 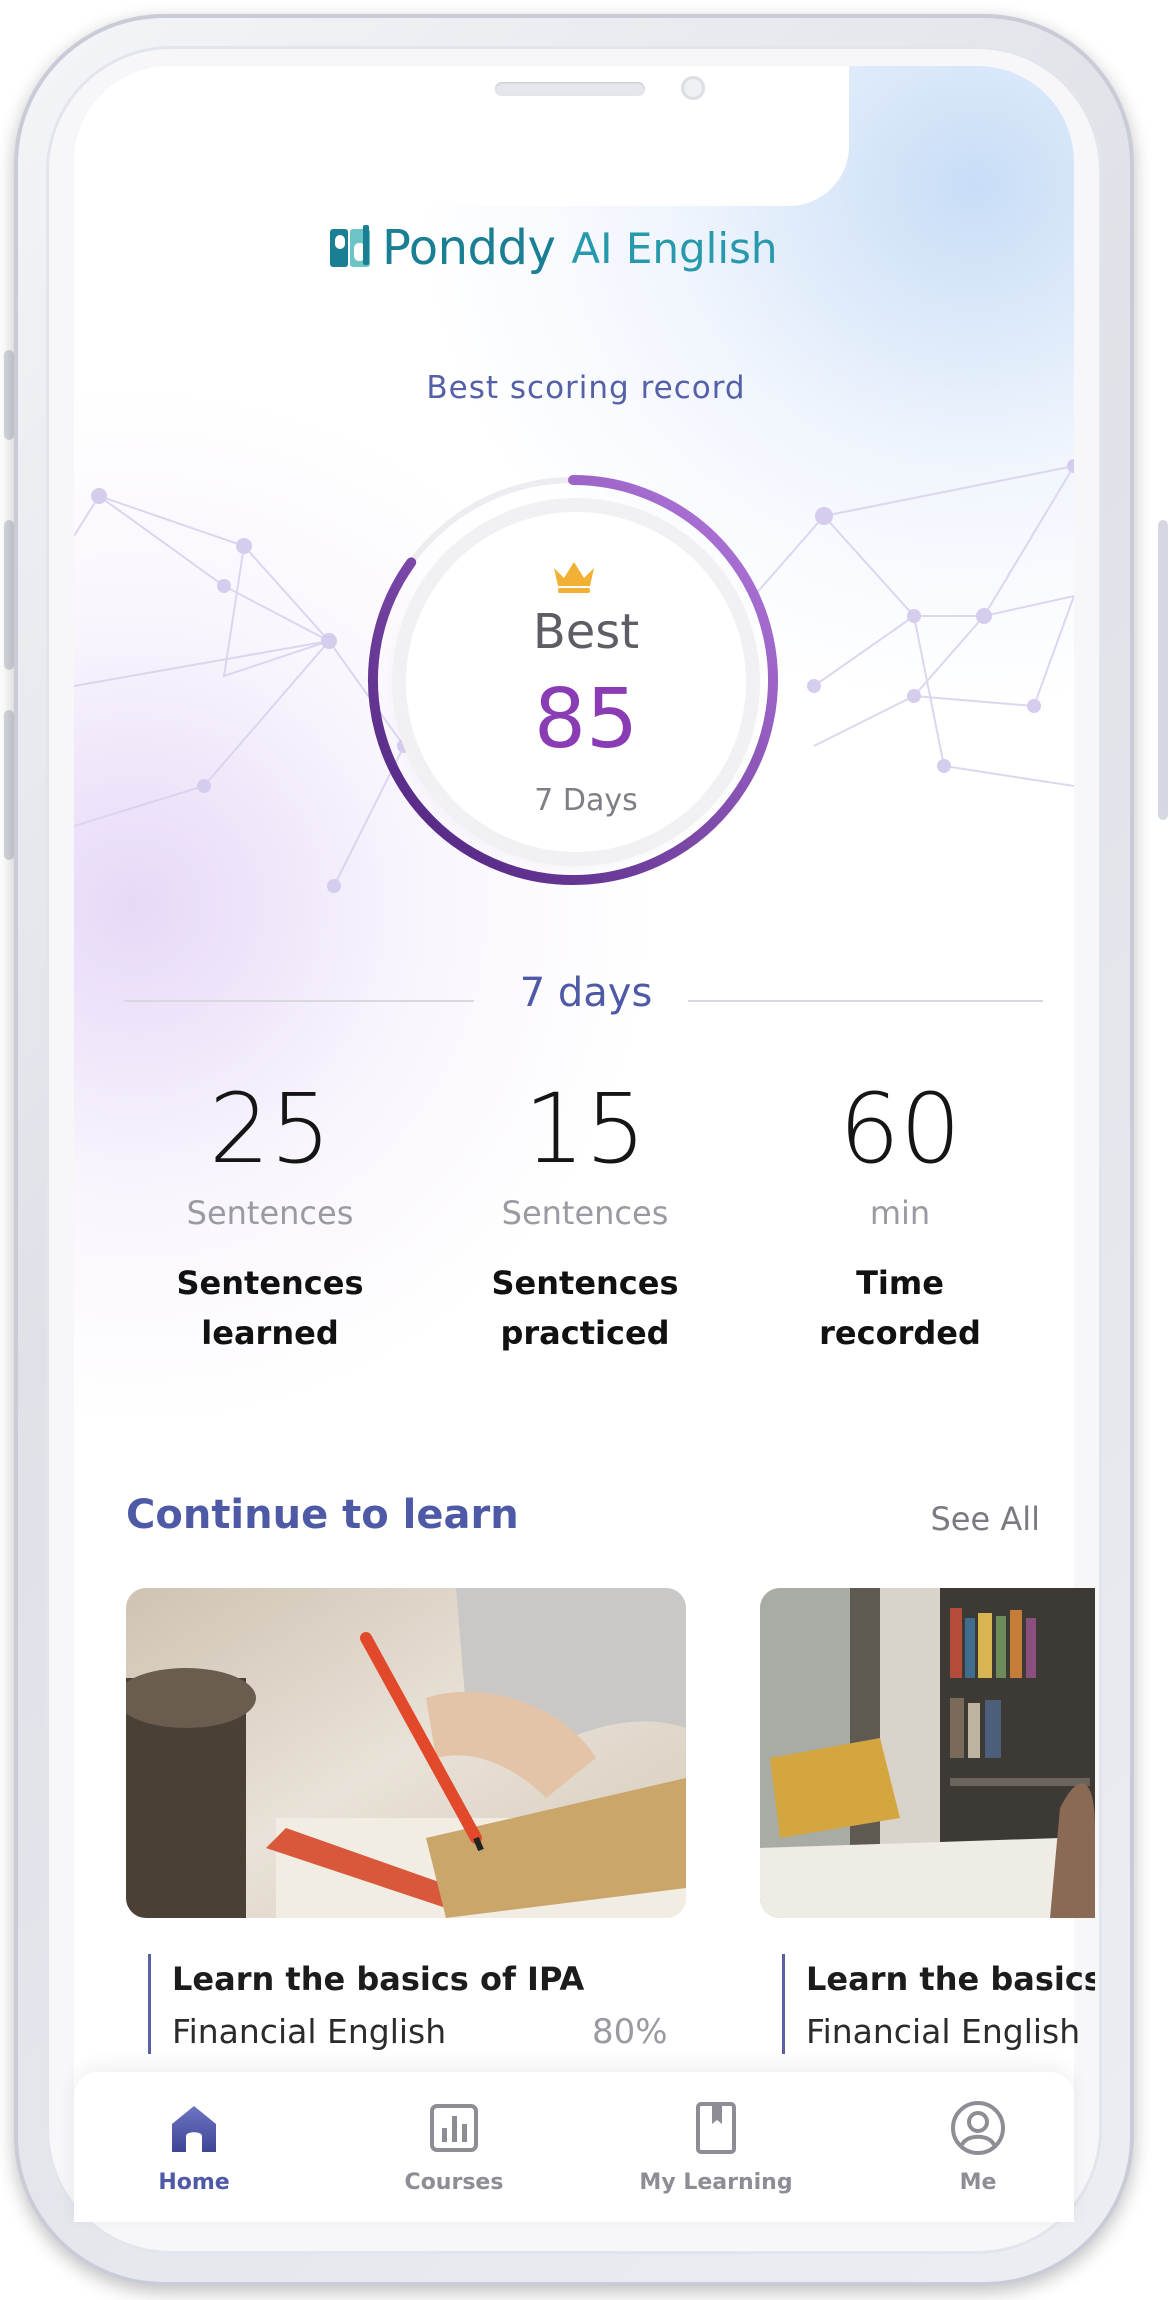 What do you see at coordinates (270, 1129) in the screenshot?
I see `stat-value: 25` at bounding box center [270, 1129].